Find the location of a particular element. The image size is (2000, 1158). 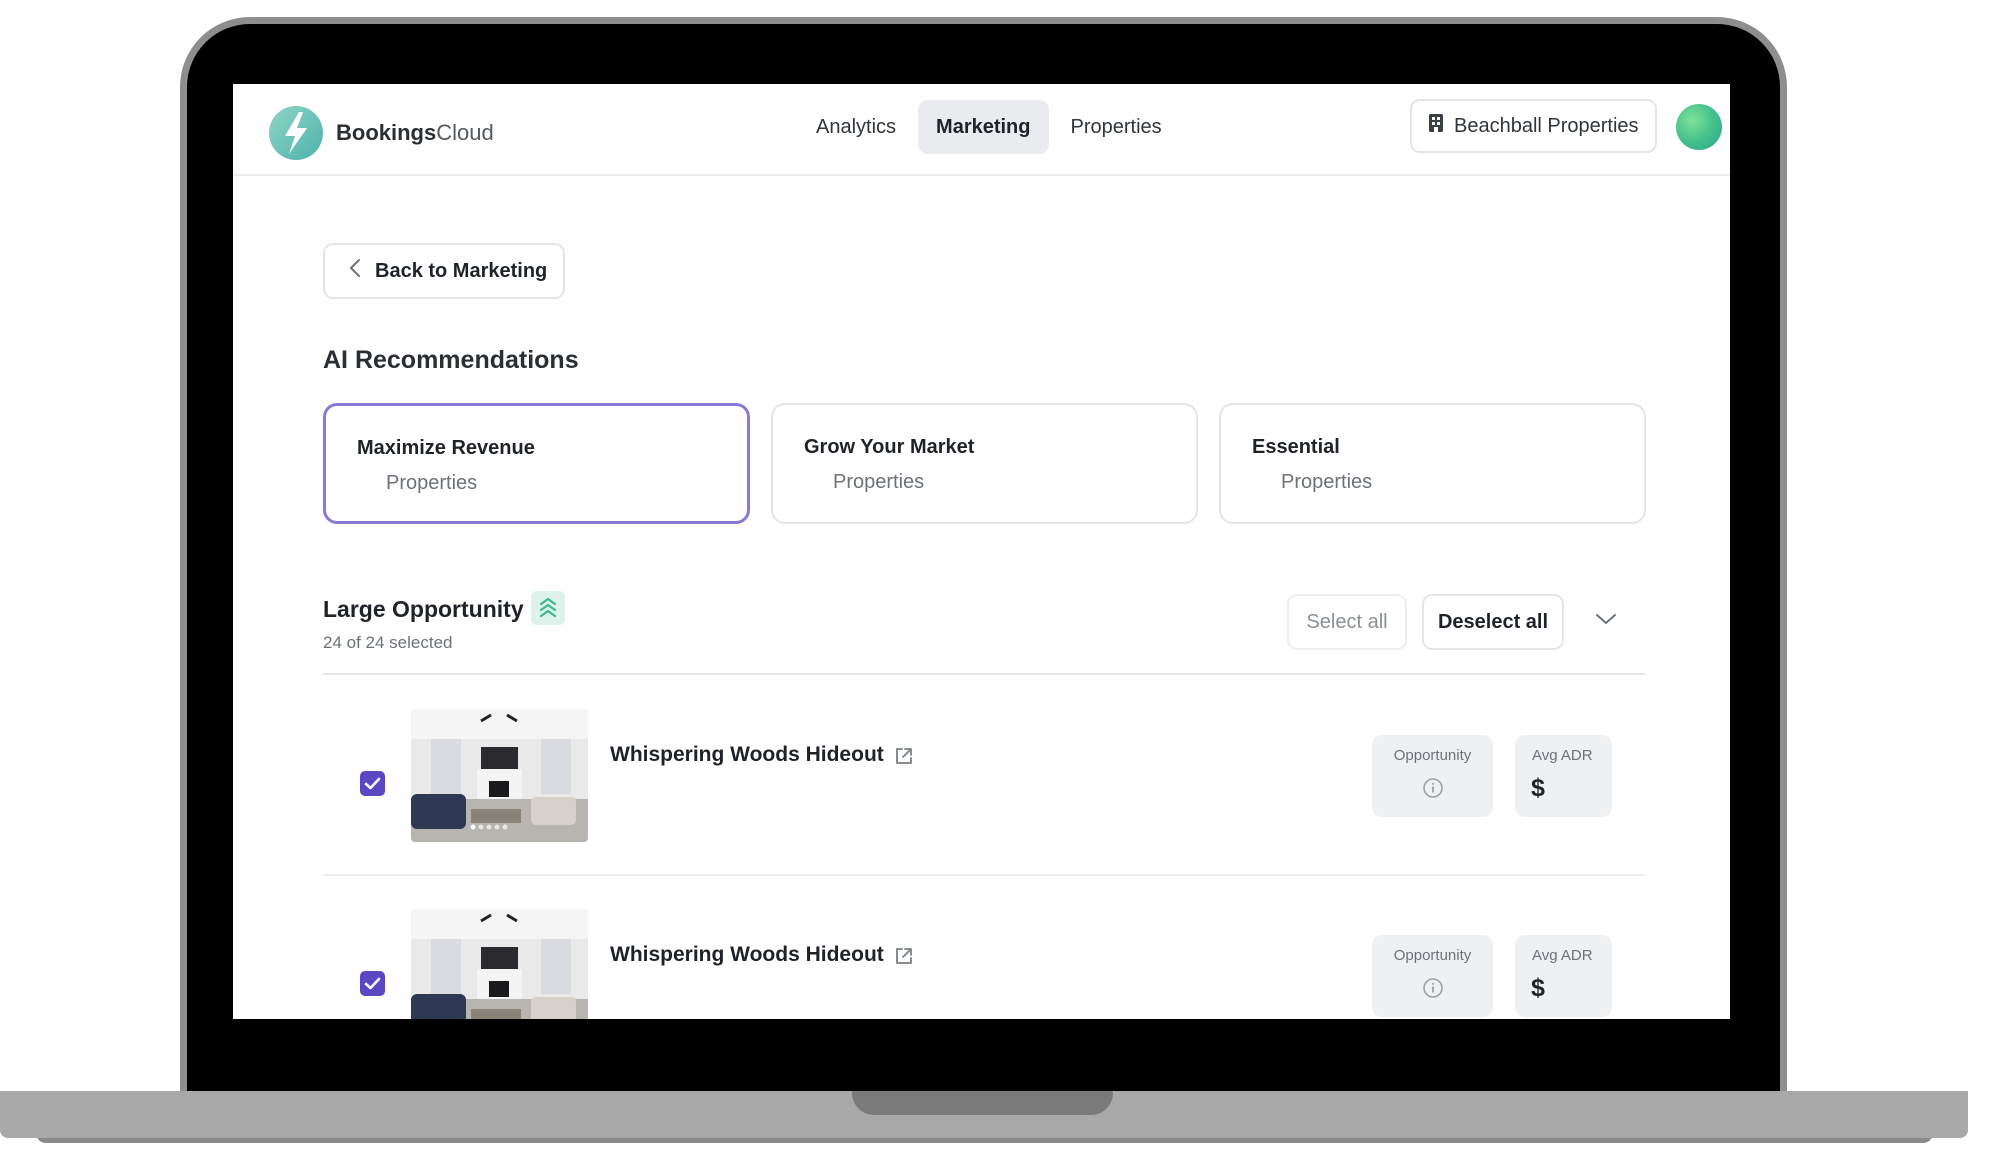

triple-chevron-up-icon is located at coordinates (548, 608).